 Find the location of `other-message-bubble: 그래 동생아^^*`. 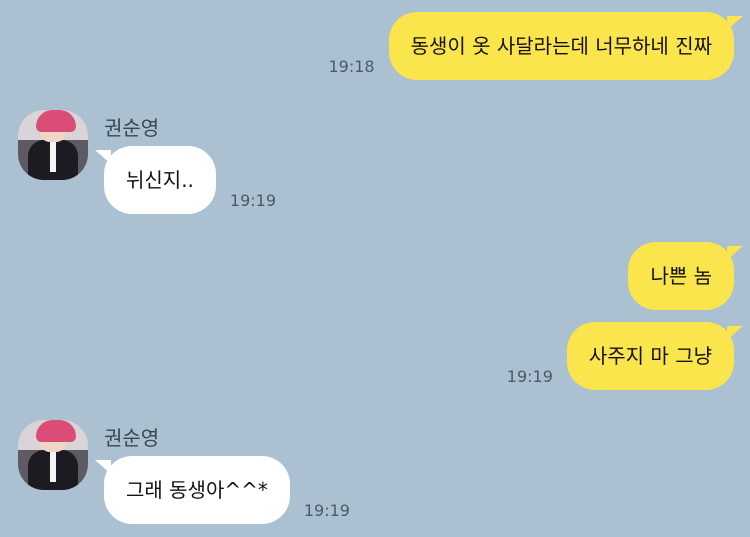

other-message-bubble: 그래 동생아^^* is located at coordinates (192, 490).